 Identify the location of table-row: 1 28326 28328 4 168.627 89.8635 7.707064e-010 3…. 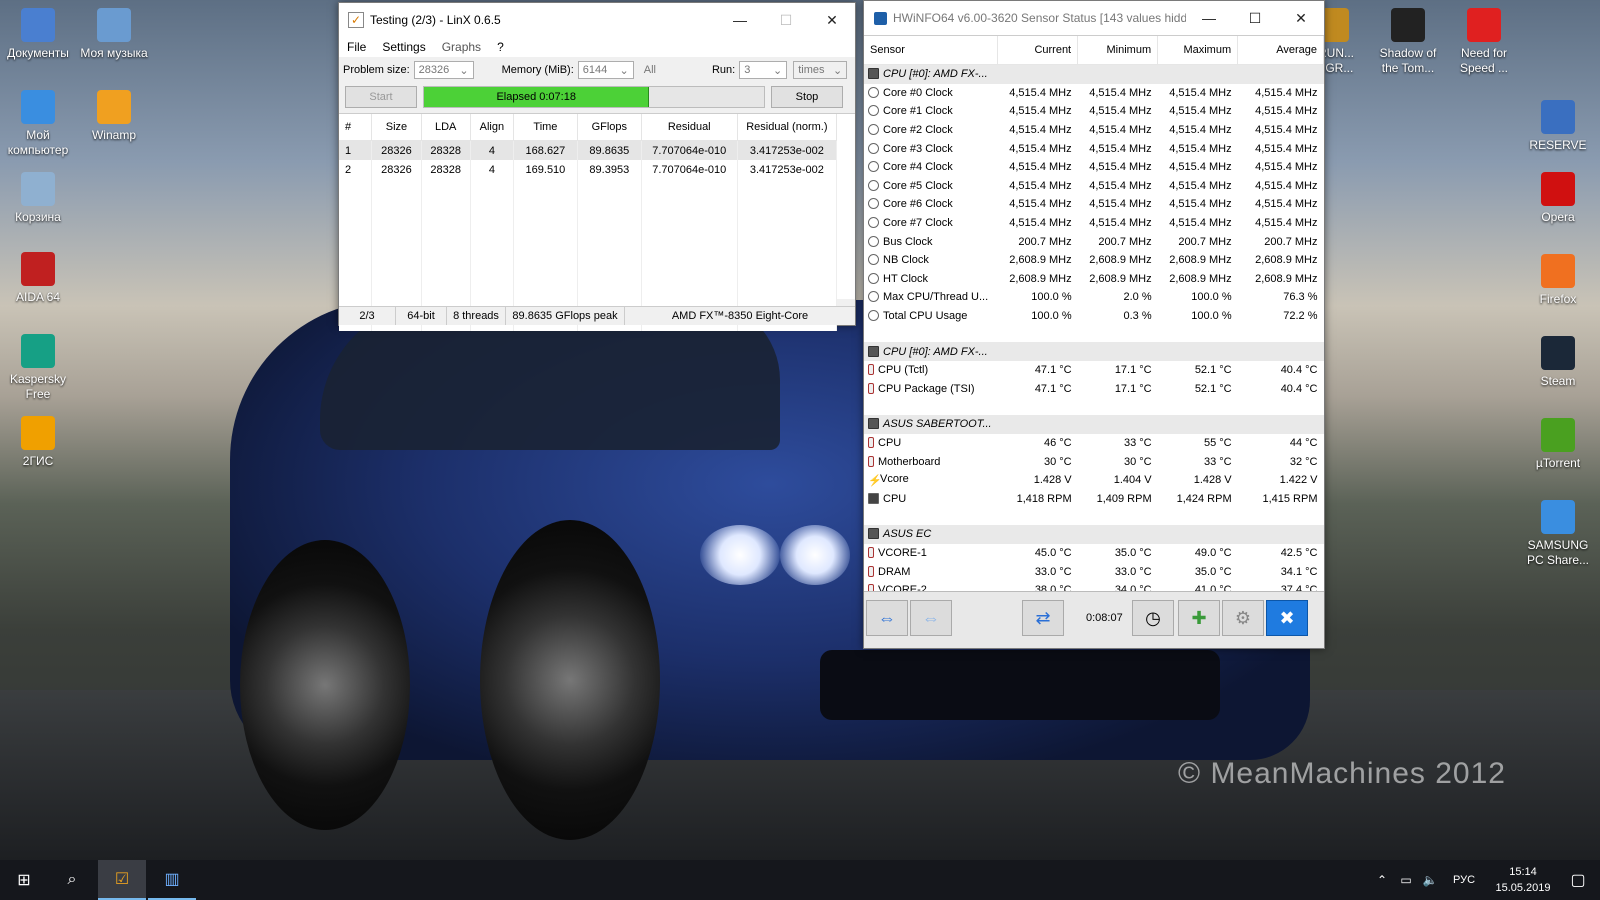
(588, 150).